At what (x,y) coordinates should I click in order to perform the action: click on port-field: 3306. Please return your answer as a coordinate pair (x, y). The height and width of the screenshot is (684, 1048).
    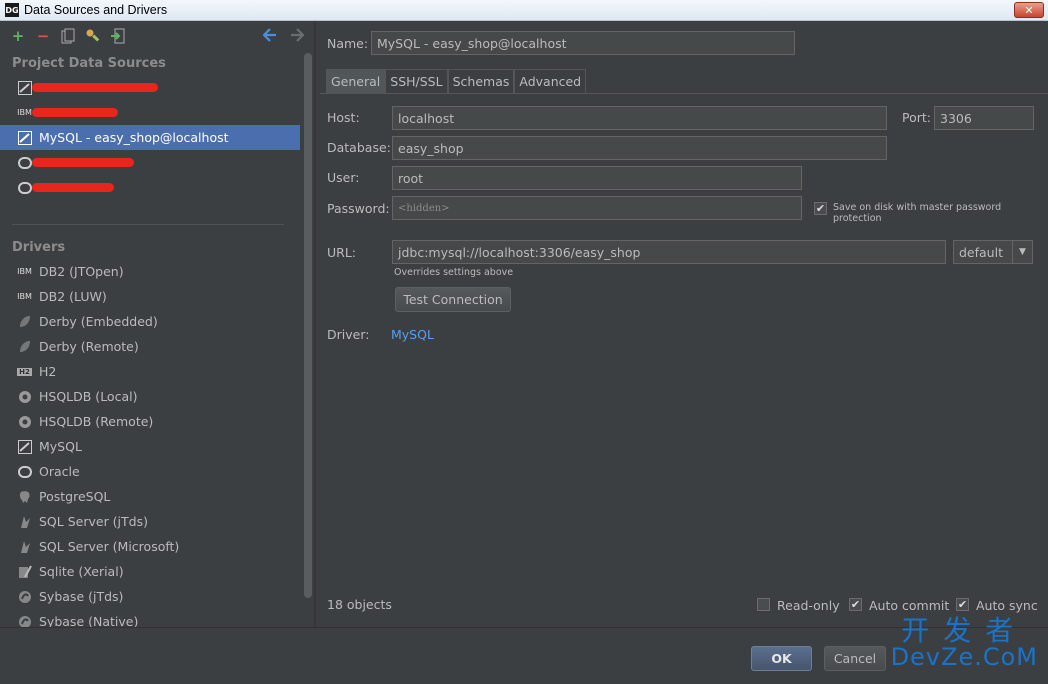
    Looking at the image, I should click on (984, 118).